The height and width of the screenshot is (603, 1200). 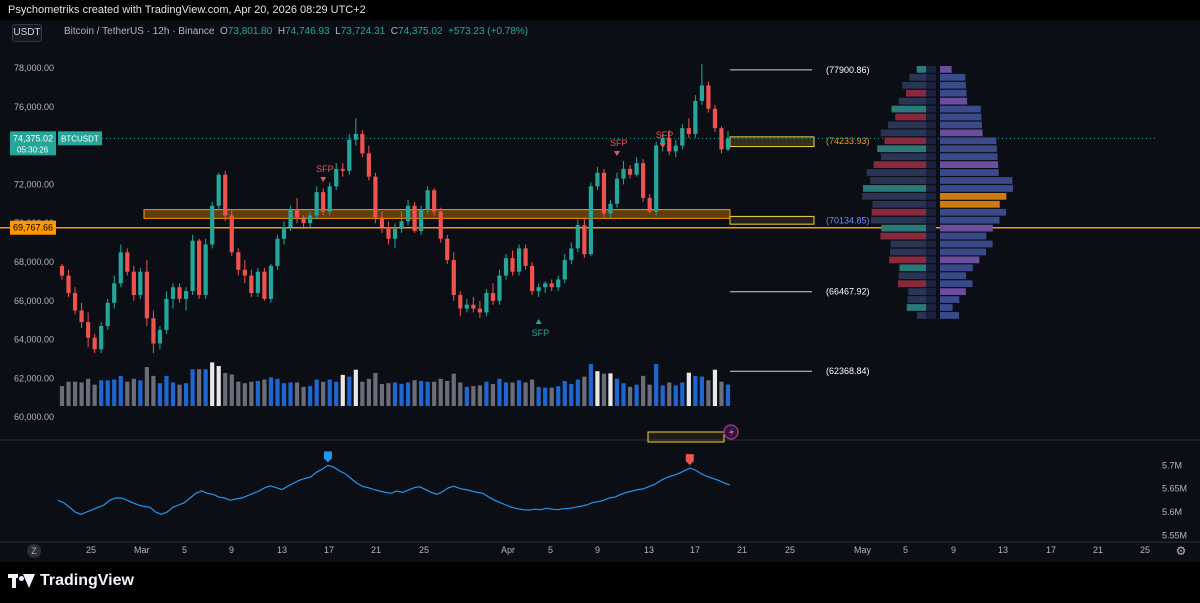 I want to click on tradingview-logo: TradingView, so click(x=71, y=581).